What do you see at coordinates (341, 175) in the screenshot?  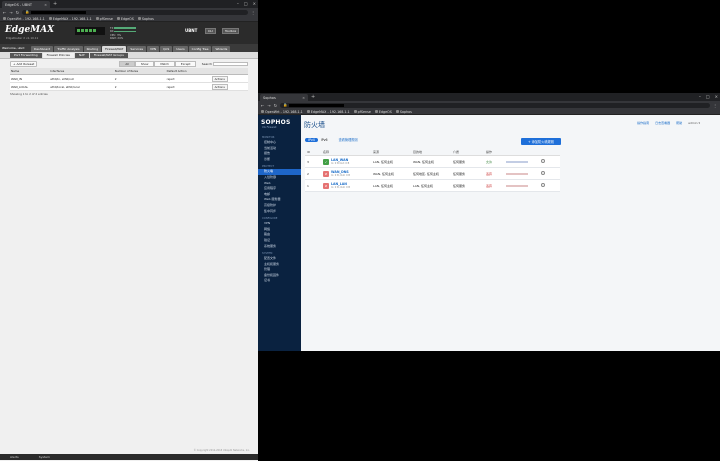 I see `rule-traffic: In: 0 B, Out: 0 B` at bounding box center [341, 175].